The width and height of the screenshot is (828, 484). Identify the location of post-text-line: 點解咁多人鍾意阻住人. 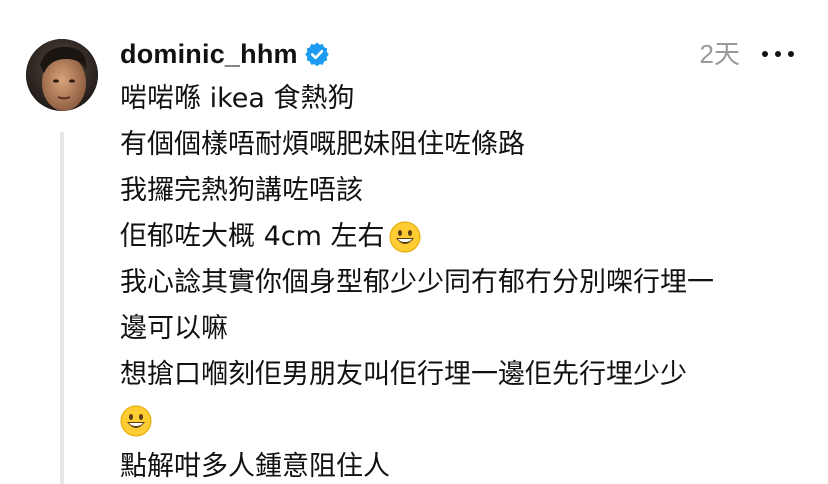
(465, 464).